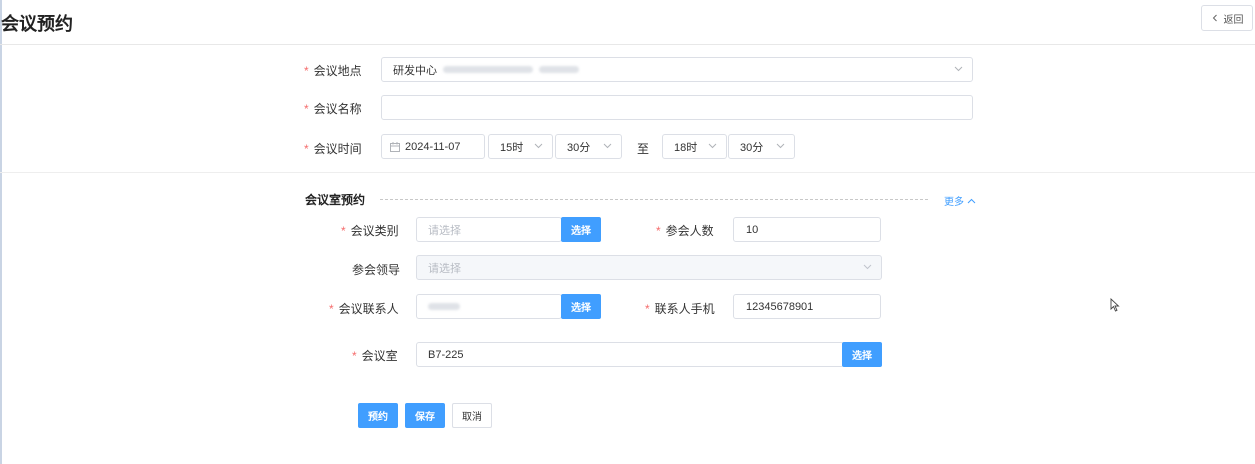  Describe the element at coordinates (685, 231) in the screenshot. I see `attendees-label: * 参会人数` at that location.